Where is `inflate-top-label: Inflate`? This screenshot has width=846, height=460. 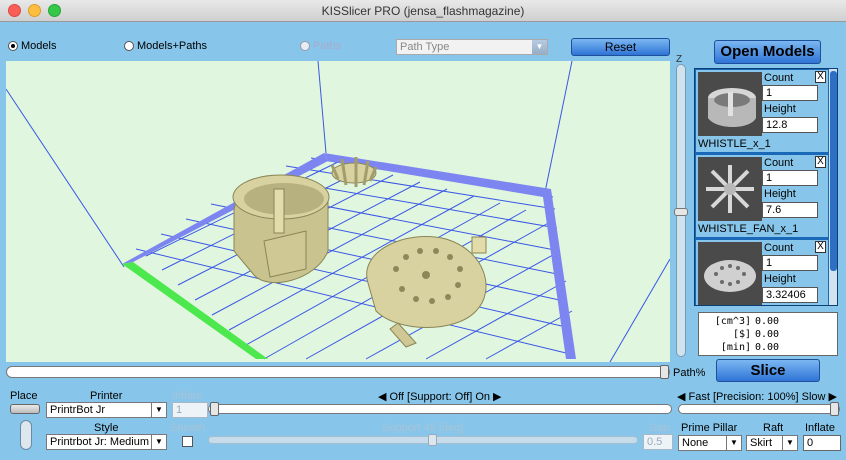
inflate-top-label: Inflate is located at coordinates (187, 396).